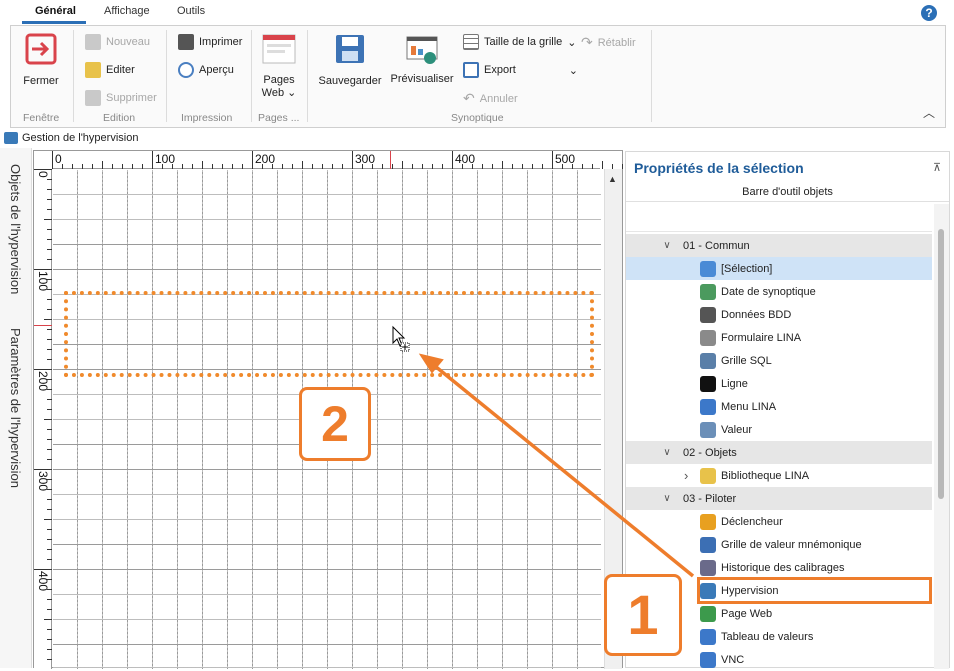 The height and width of the screenshot is (671, 954). I want to click on drag-cursor-icon, so click(401, 338).